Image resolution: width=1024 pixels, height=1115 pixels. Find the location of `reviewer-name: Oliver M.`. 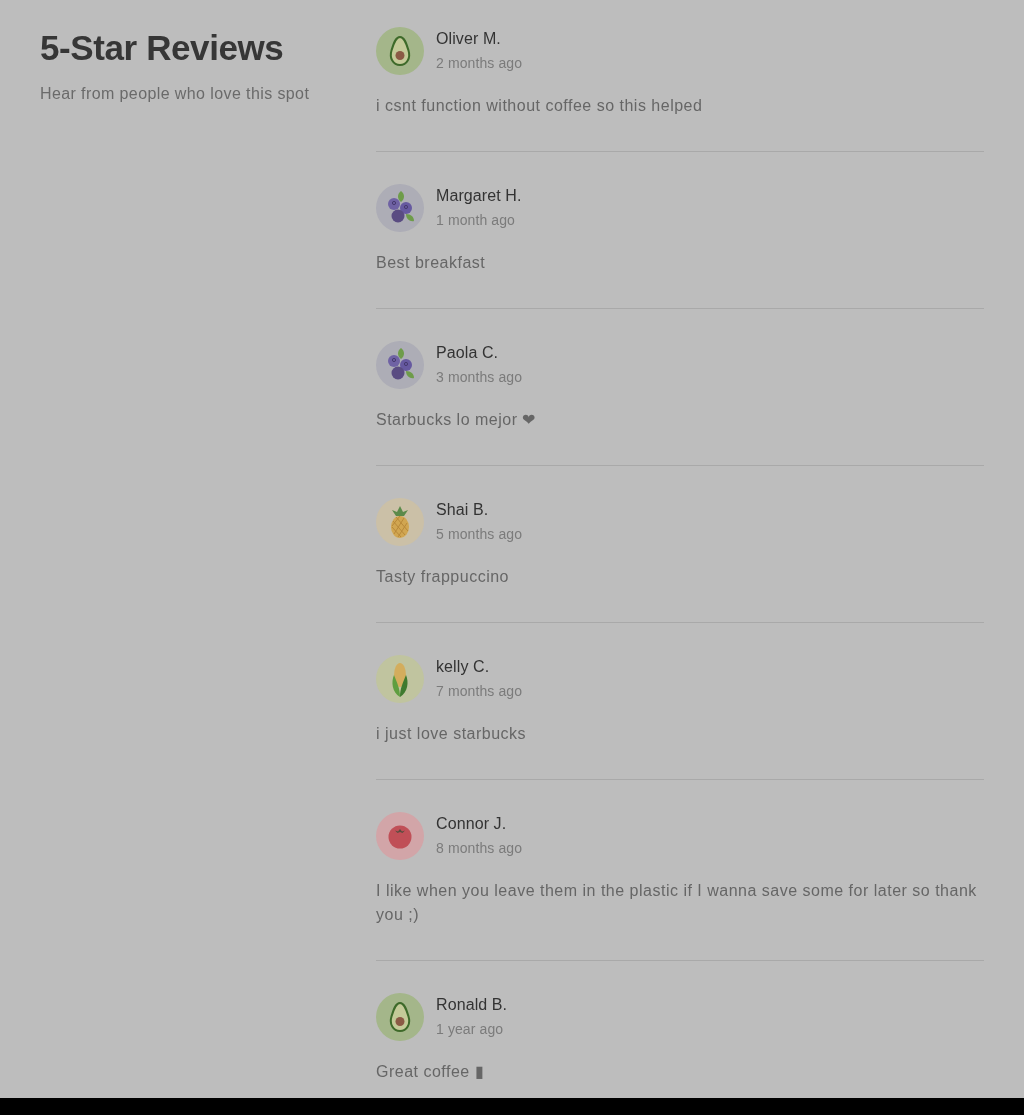

reviewer-name: Oliver M. is located at coordinates (469, 39).